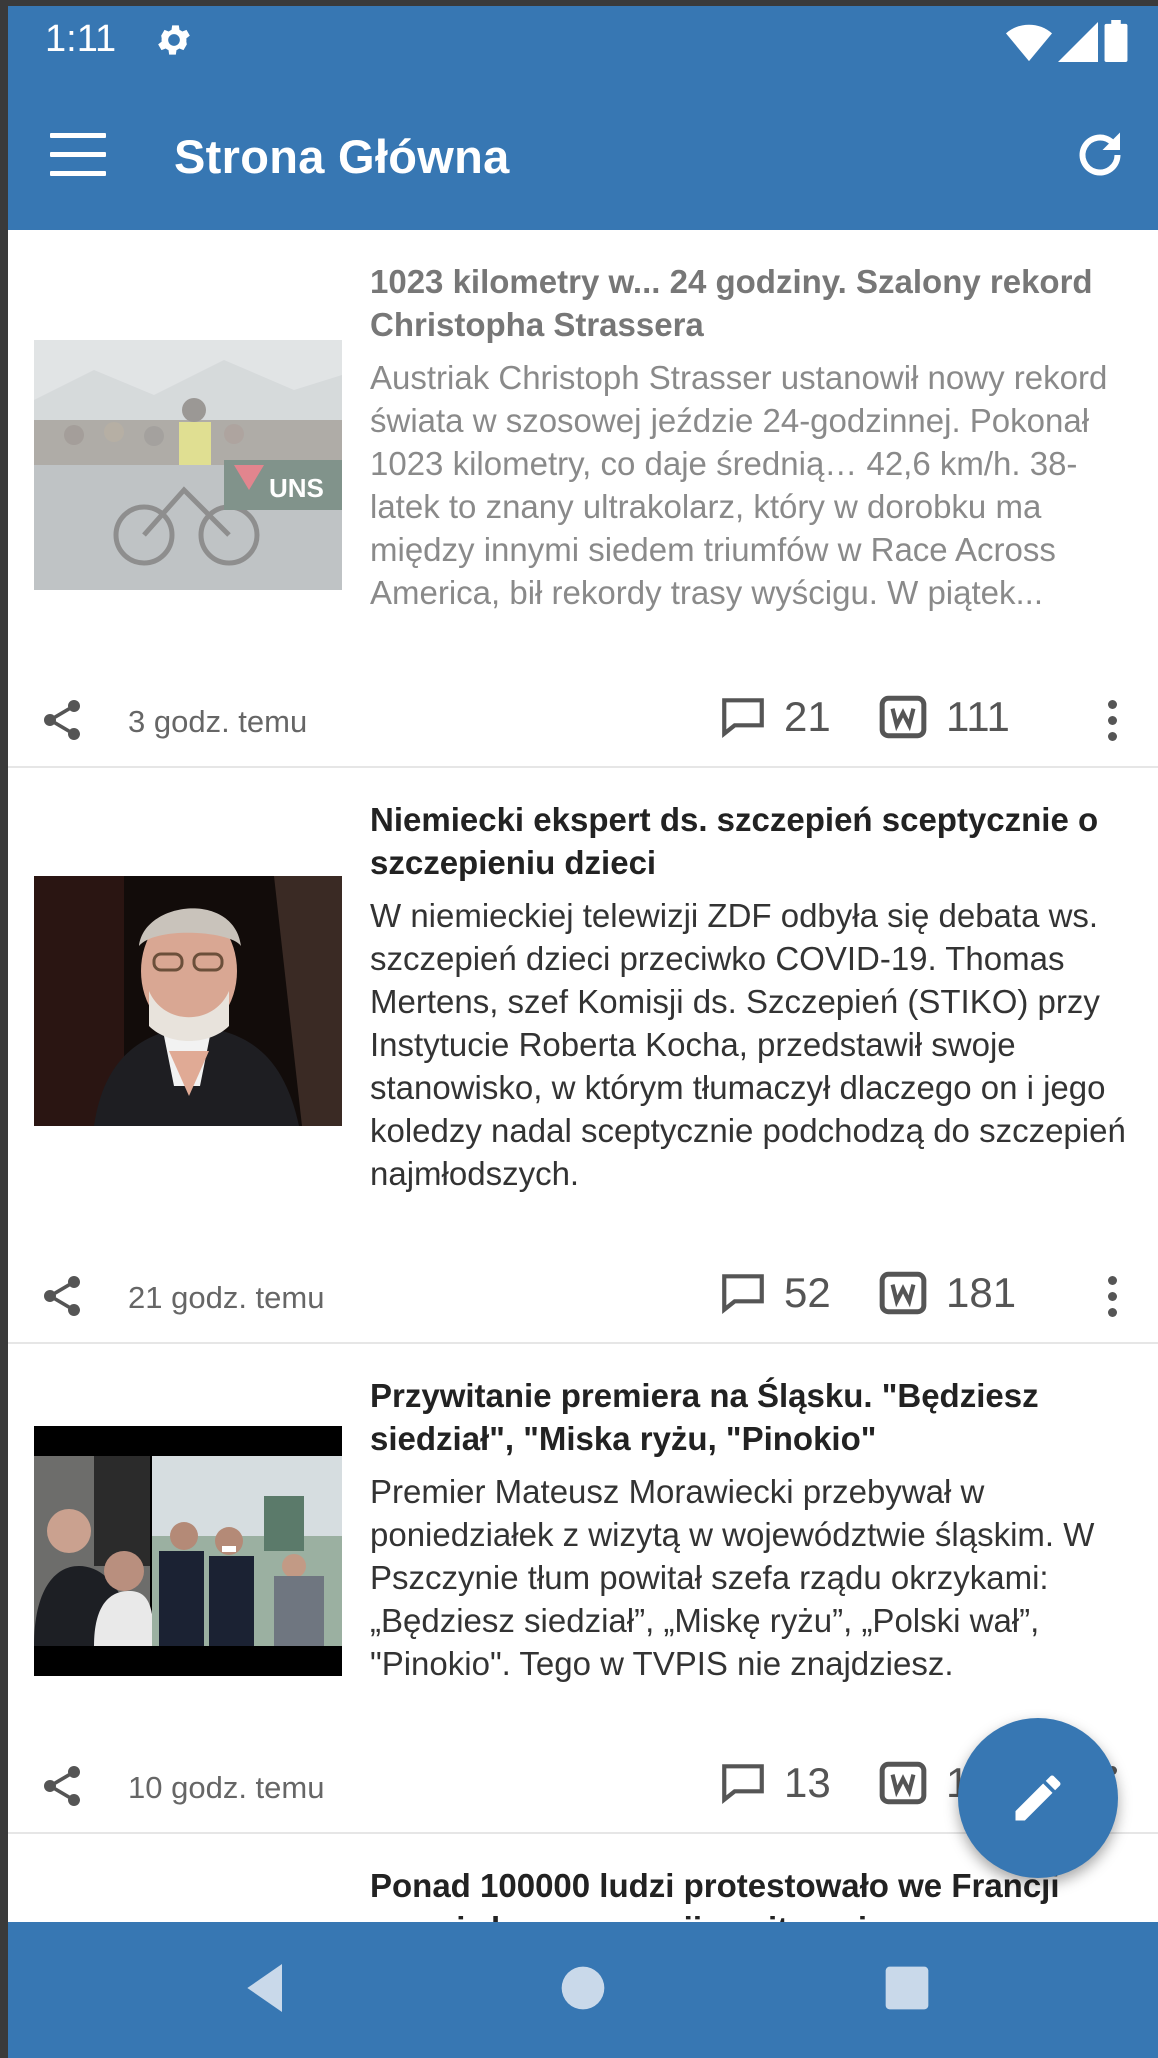 This screenshot has height=2058, width=1158. Describe the element at coordinates (188, 465) in the screenshot. I see `article-thumbnail: UNS` at that location.